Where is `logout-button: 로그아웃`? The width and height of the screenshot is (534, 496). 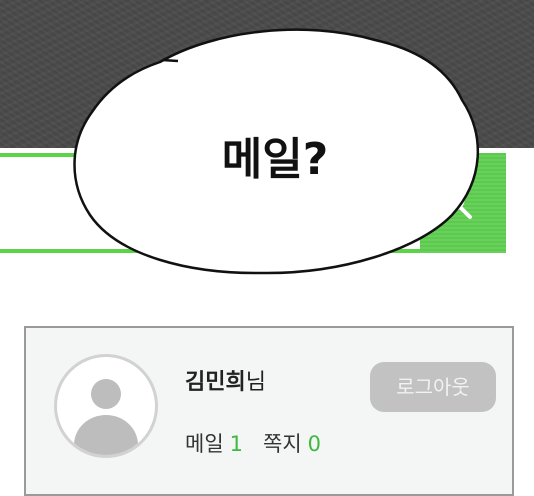 logout-button: 로그아웃 is located at coordinates (433, 387).